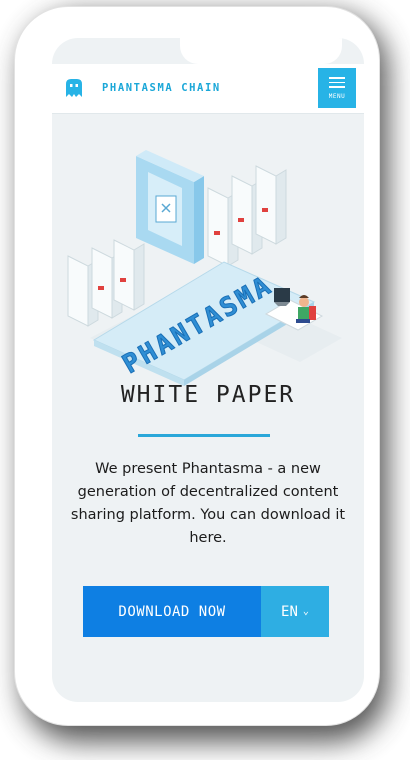 The width and height of the screenshot is (410, 760). What do you see at coordinates (170, 207) in the screenshot?
I see `monitor-illustration` at bounding box center [170, 207].